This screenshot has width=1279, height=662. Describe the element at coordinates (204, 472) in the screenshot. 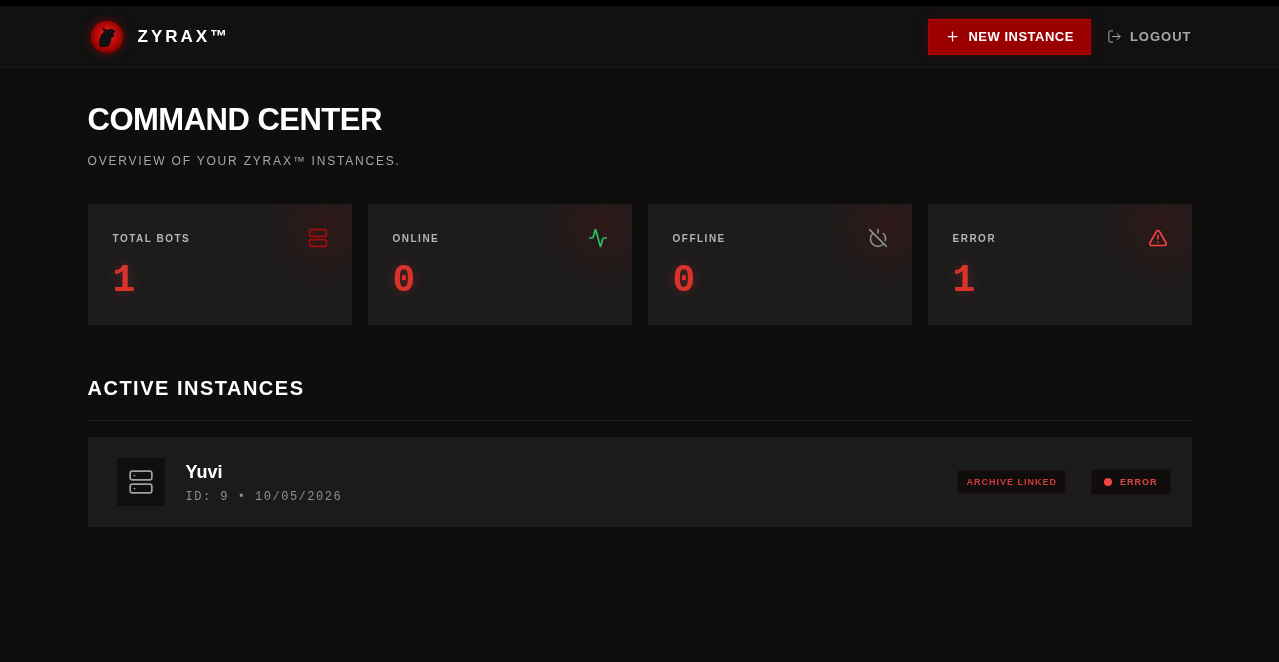

I see `instance-name: Yuvi` at that location.